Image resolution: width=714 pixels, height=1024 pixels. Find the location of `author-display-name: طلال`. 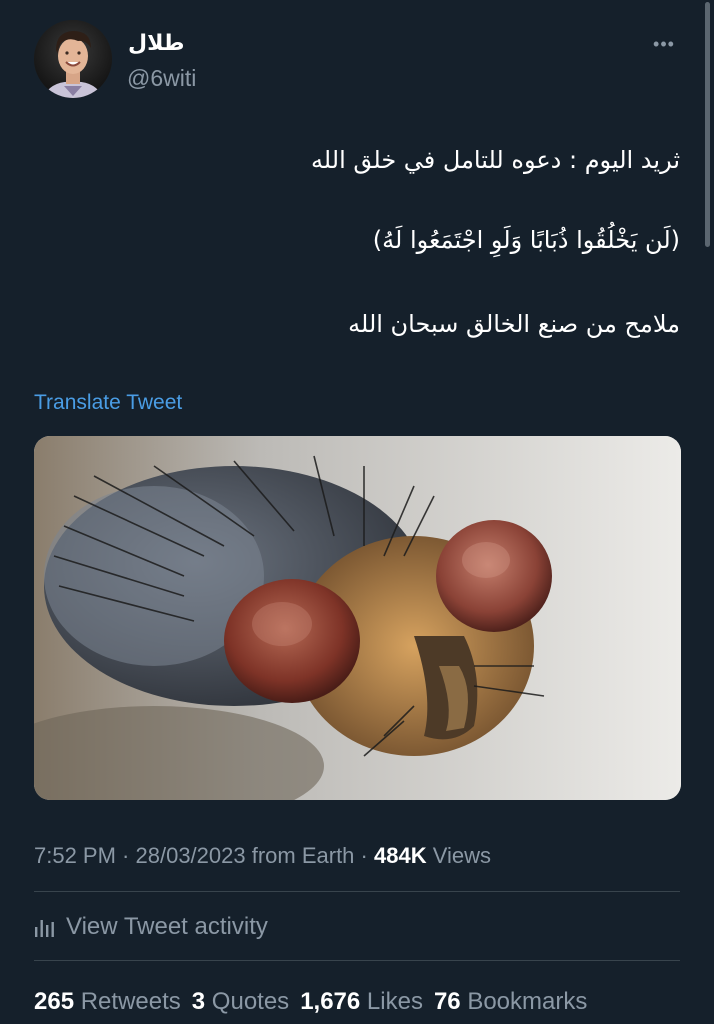

author-display-name: طلال is located at coordinates (156, 43).